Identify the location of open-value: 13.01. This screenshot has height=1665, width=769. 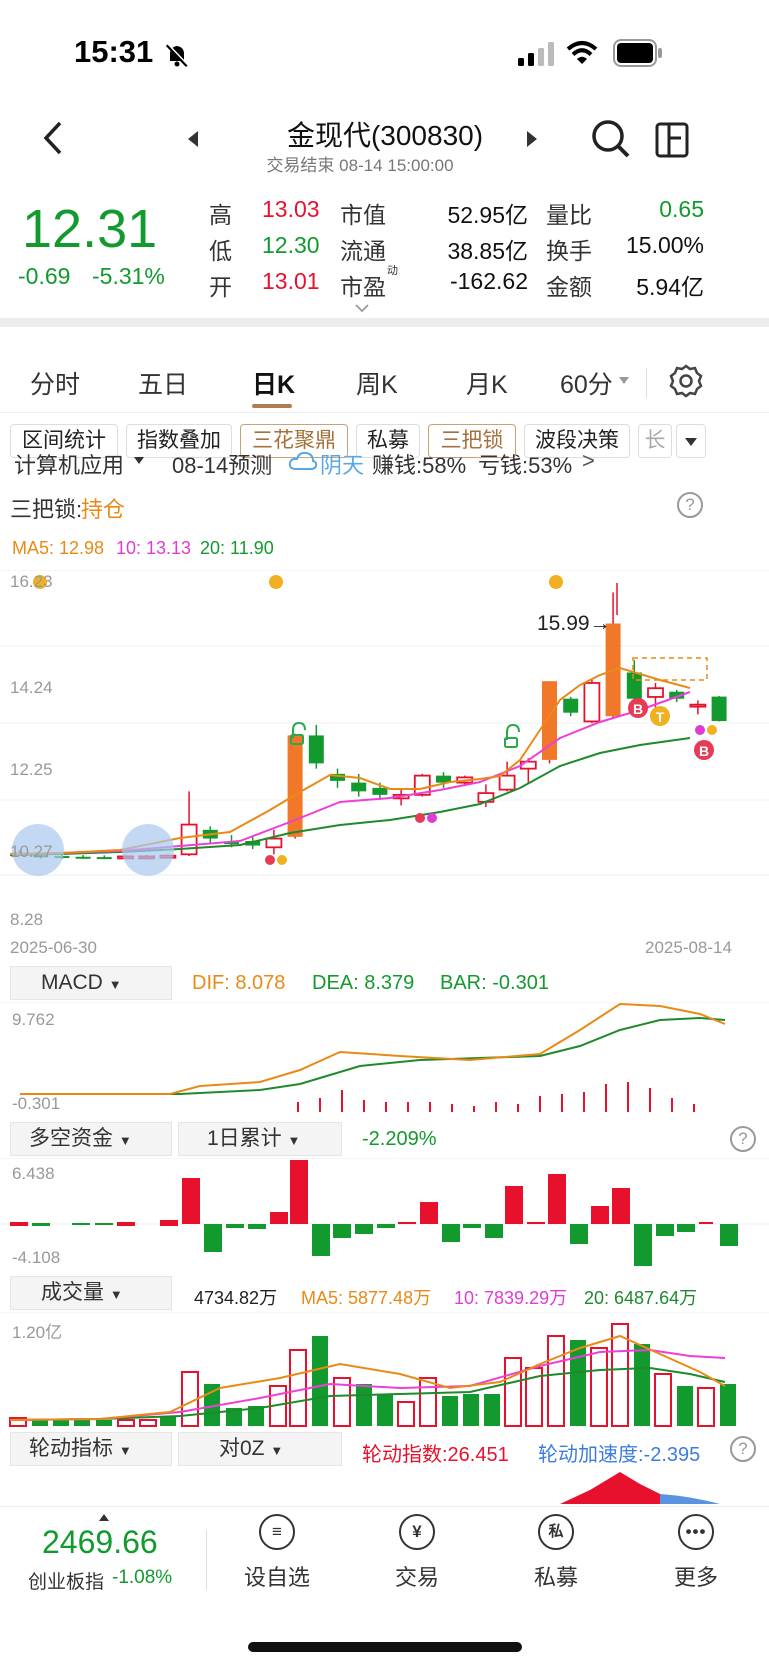
(291, 281).